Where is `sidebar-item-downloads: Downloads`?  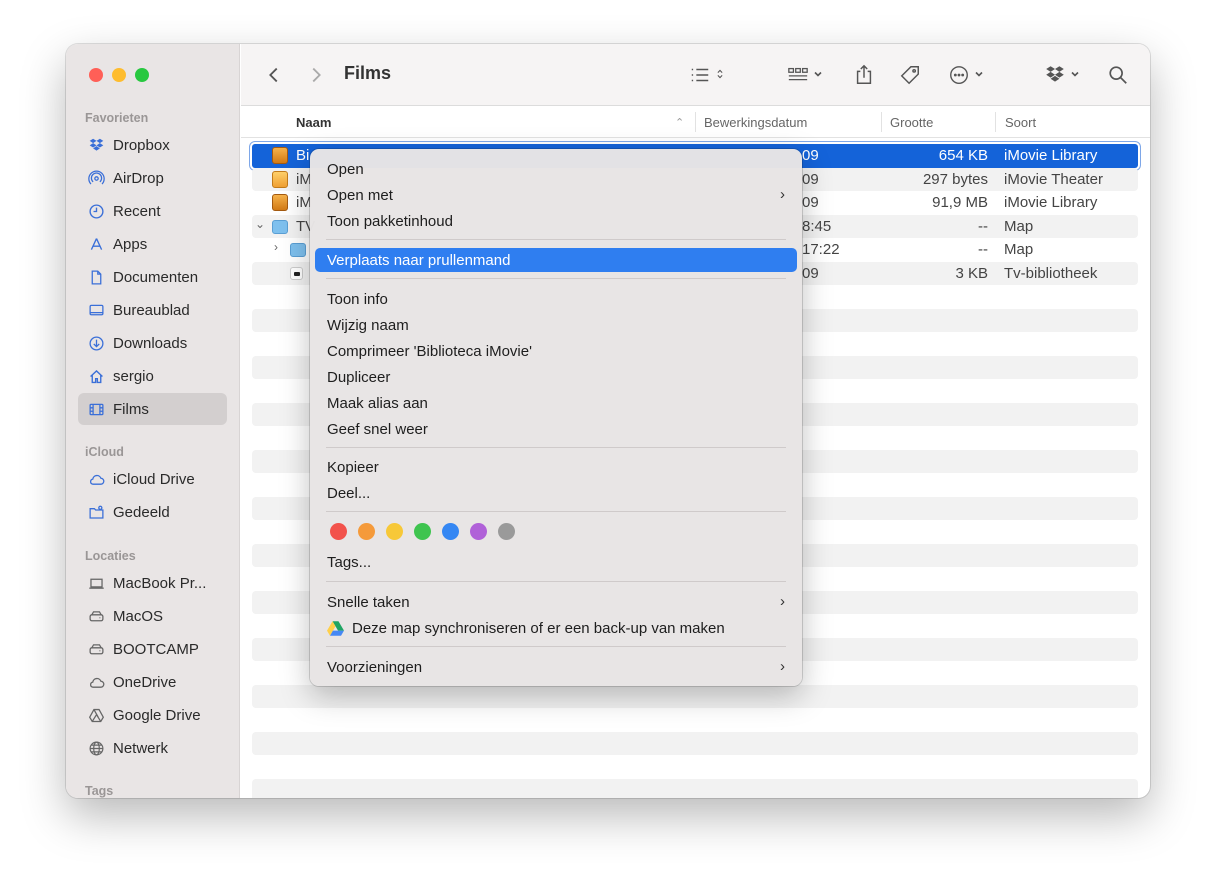
sidebar-item-downloads: Downloads is located at coordinates (152, 343).